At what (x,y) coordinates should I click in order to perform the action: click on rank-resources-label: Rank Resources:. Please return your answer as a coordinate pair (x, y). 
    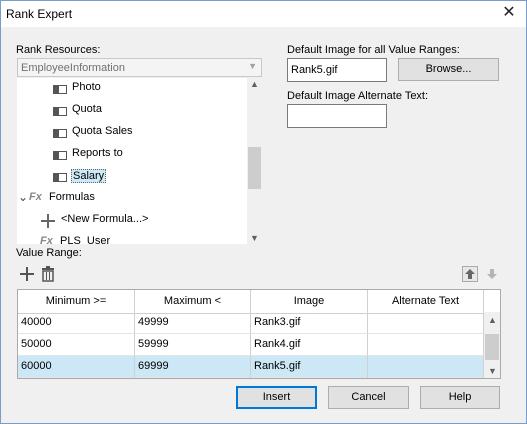
    Looking at the image, I should click on (58, 50).